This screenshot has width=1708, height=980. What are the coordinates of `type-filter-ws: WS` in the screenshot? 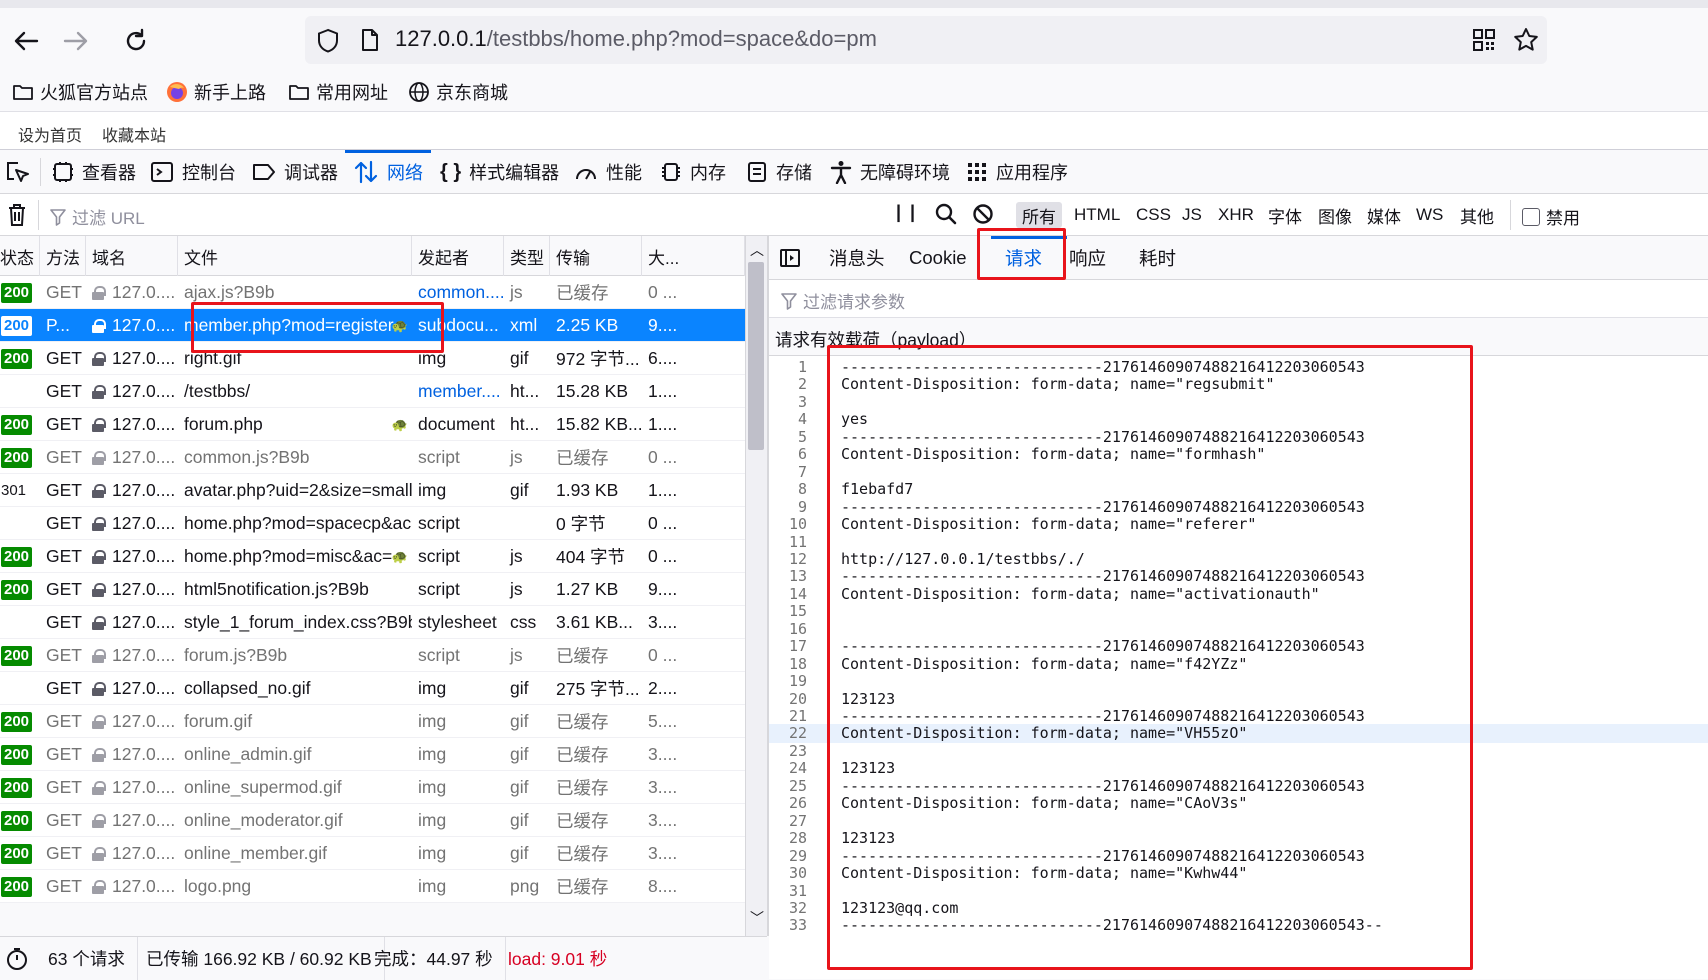 It's located at (1429, 215).